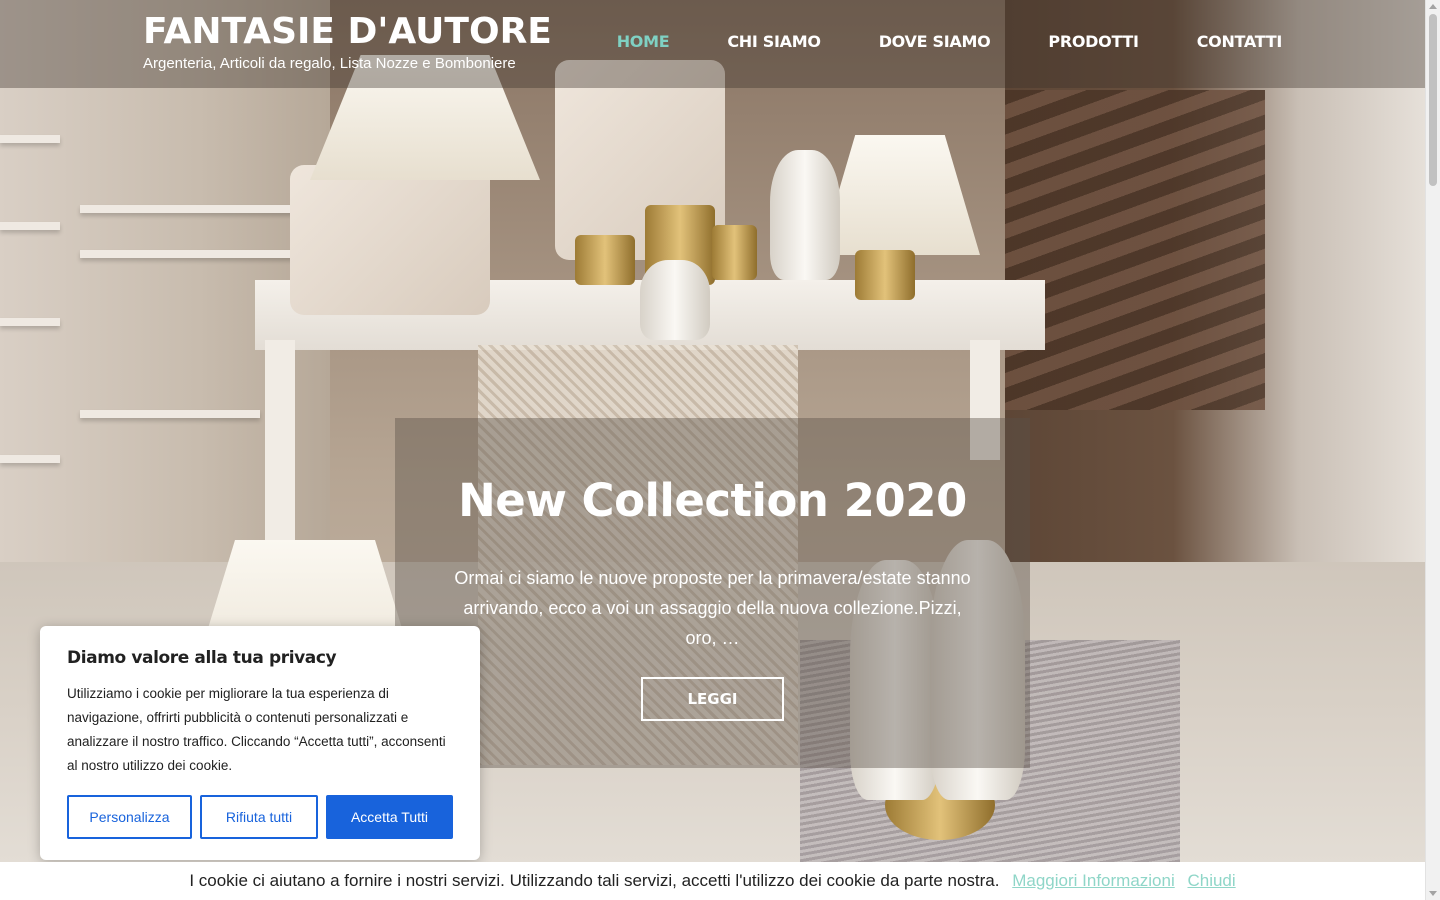 The width and height of the screenshot is (1440, 900). What do you see at coordinates (1432, 450) in the screenshot?
I see `page-scrollbar` at bounding box center [1432, 450].